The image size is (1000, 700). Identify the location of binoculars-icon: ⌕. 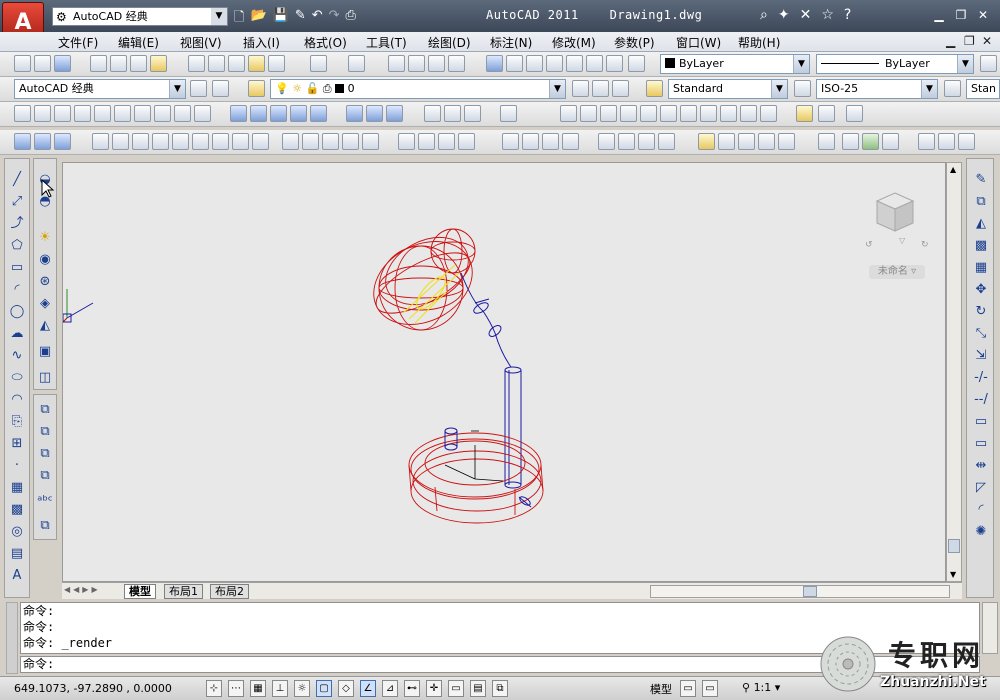
(764, 15).